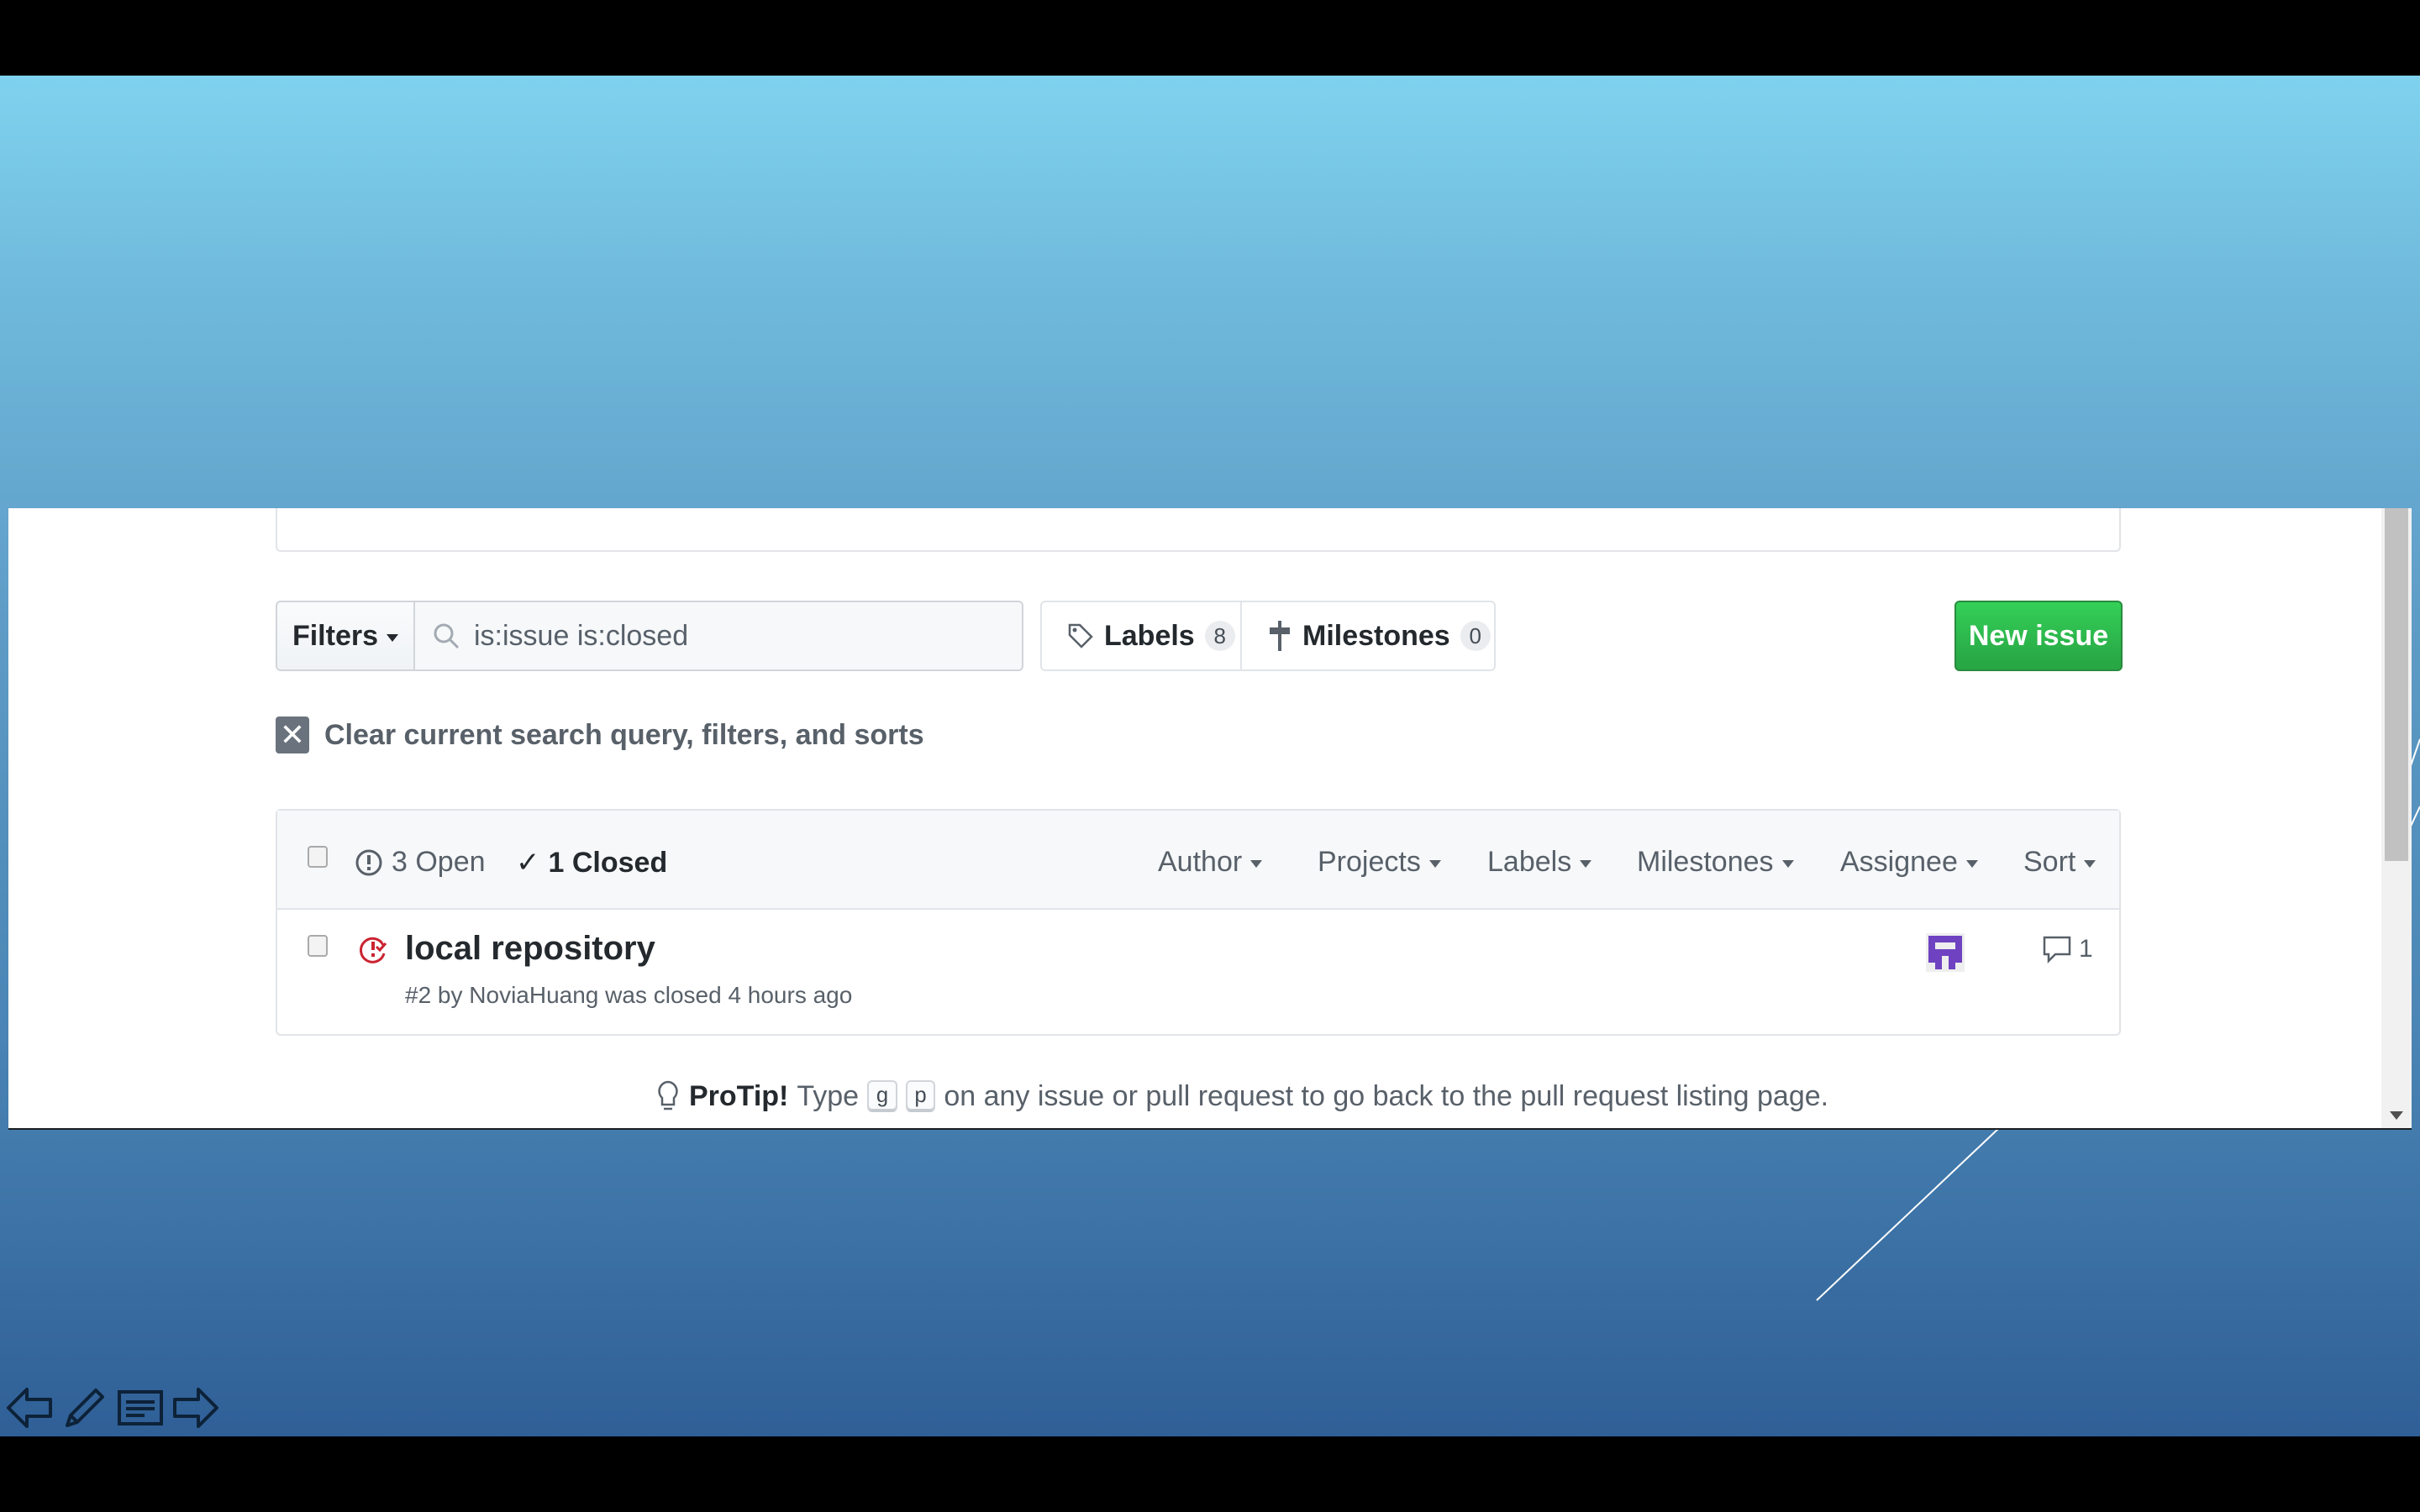 The width and height of the screenshot is (2420, 1512). I want to click on pencil-icon, so click(85, 1408).